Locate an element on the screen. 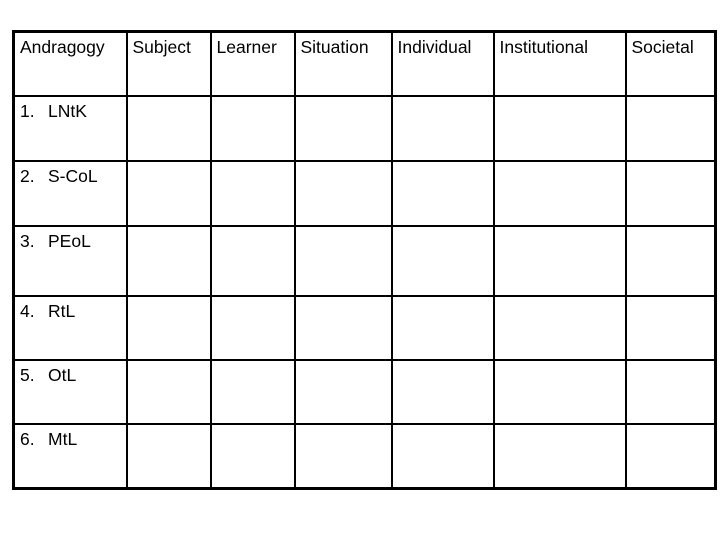  header-institutional: Institutional is located at coordinates (559, 63).